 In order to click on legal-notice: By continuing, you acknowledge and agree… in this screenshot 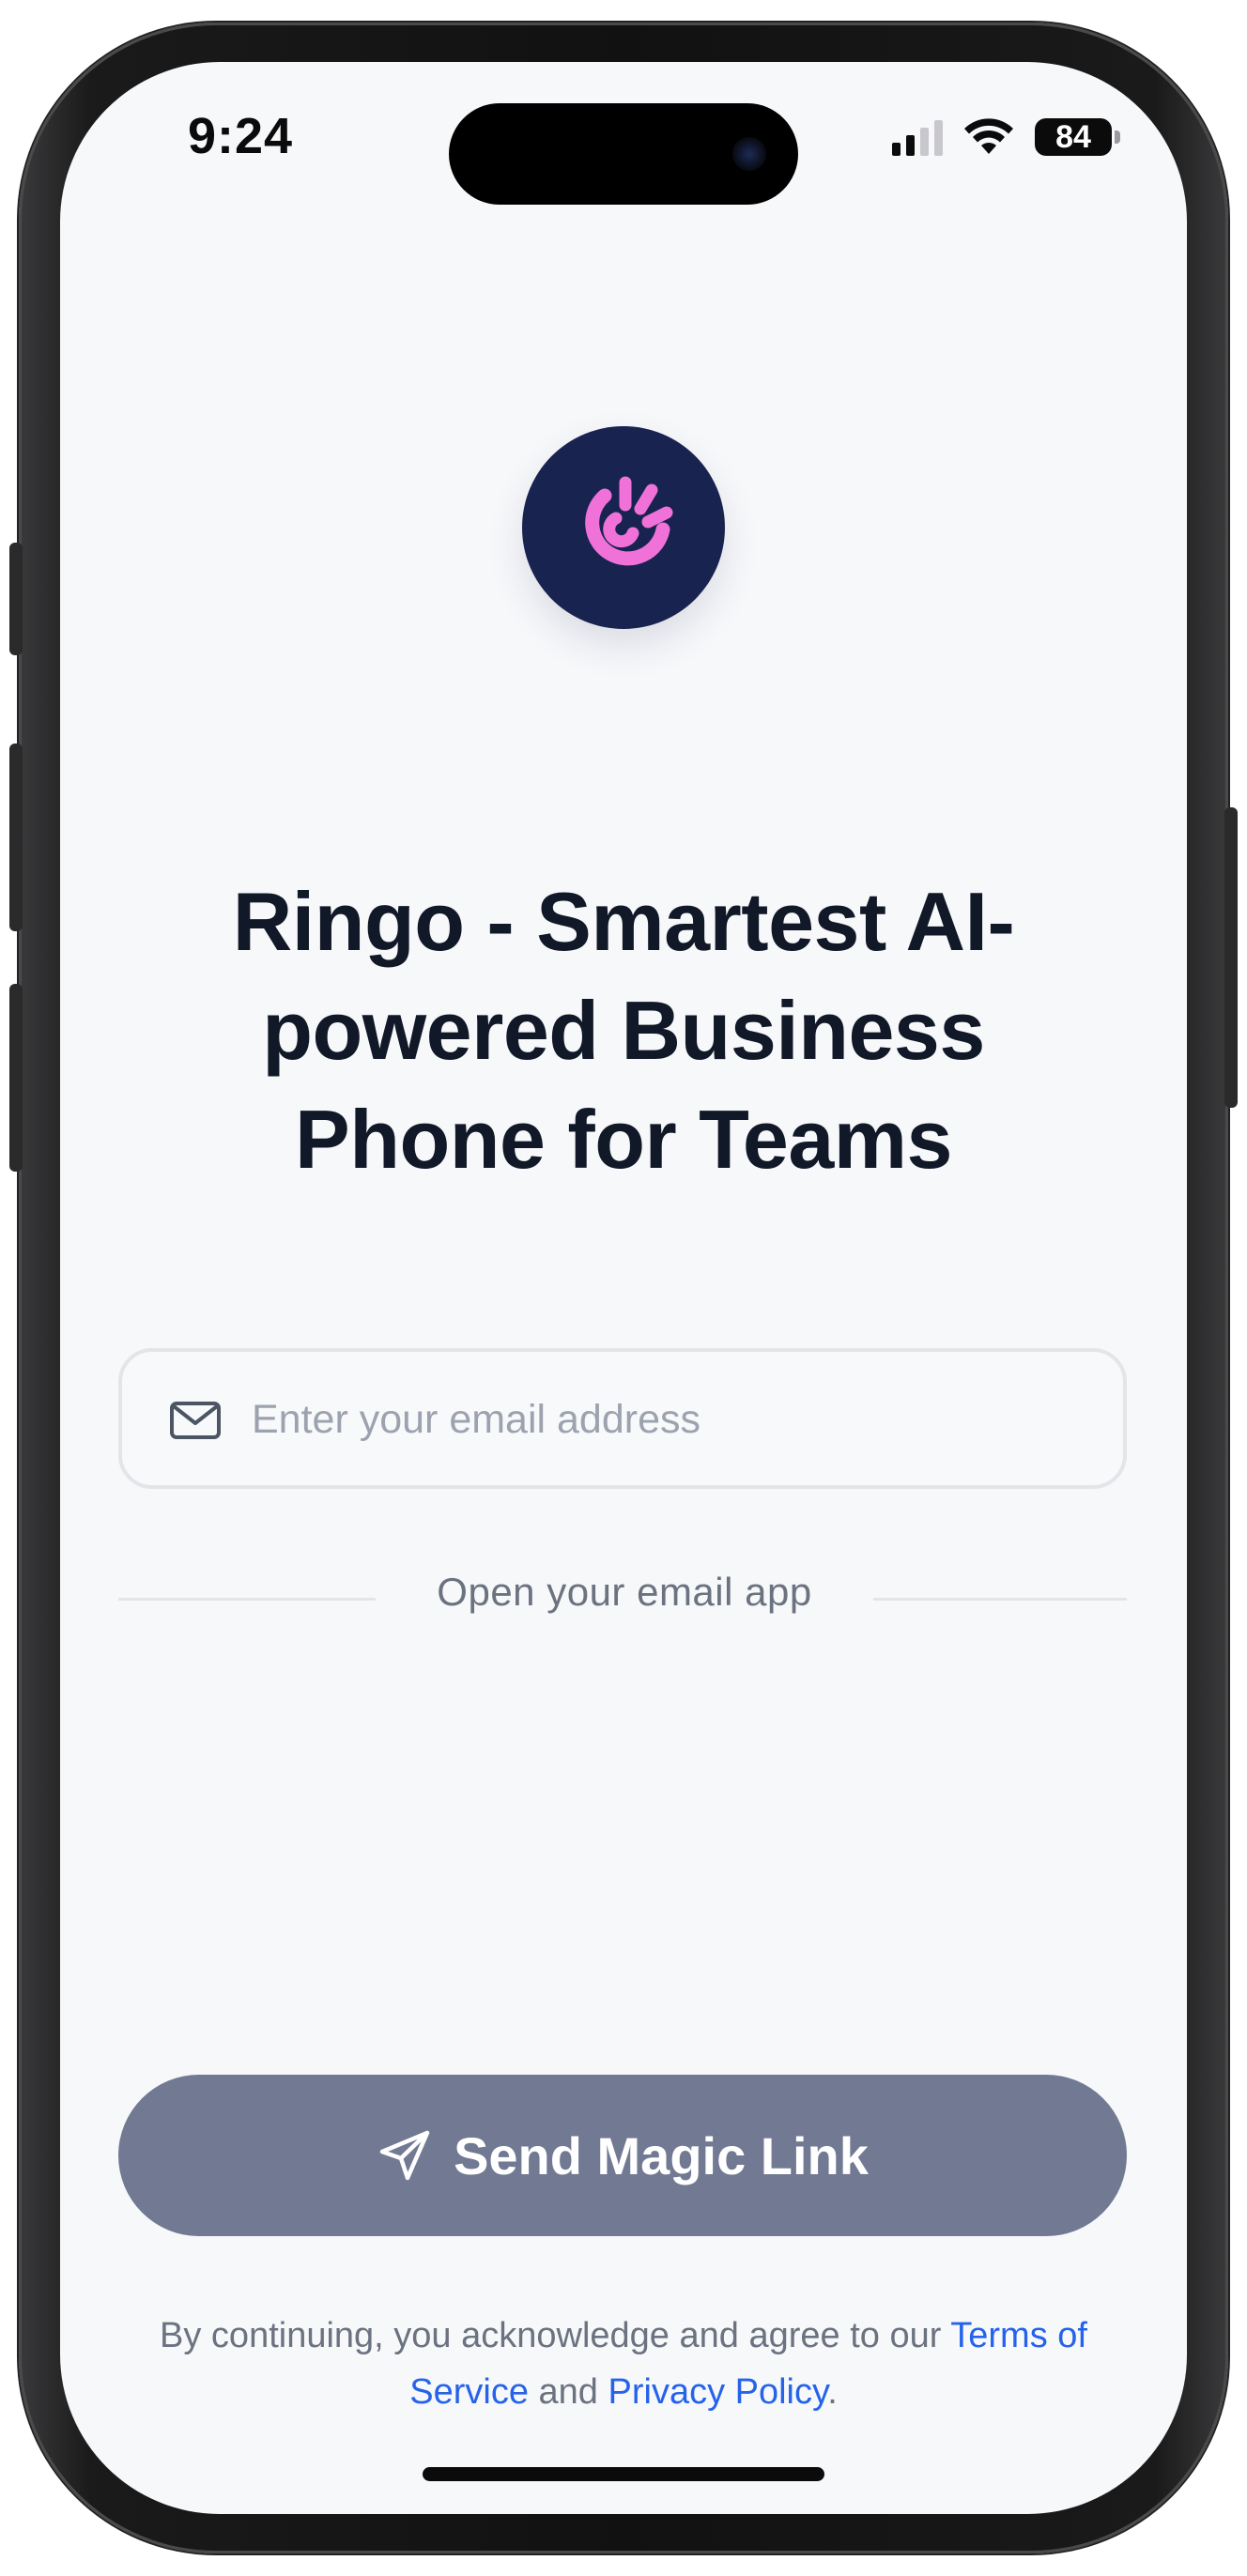, I will do `click(623, 2364)`.